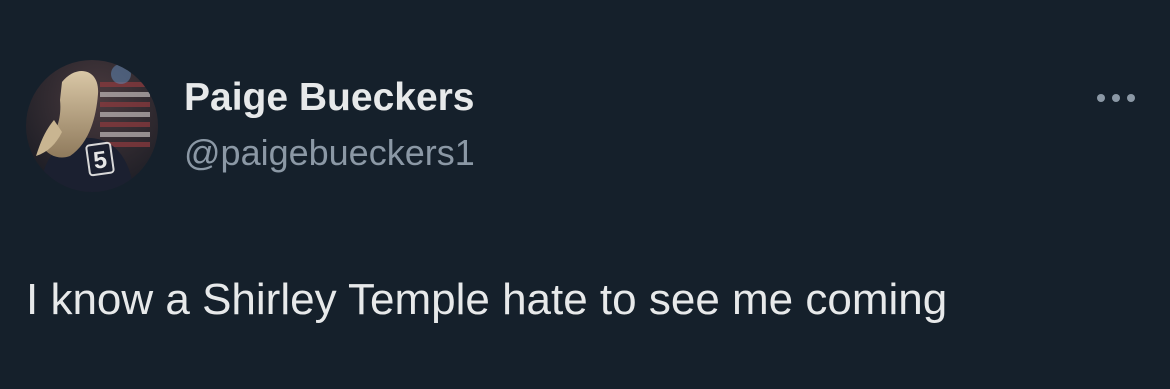  I want to click on avatar-photo: 5, so click(92, 126).